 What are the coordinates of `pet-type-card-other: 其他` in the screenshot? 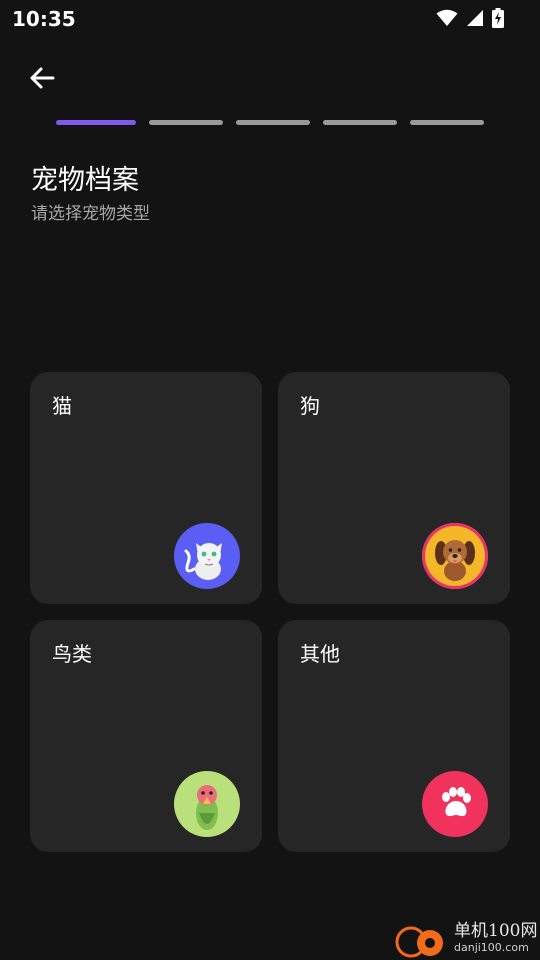 It's located at (394, 736).